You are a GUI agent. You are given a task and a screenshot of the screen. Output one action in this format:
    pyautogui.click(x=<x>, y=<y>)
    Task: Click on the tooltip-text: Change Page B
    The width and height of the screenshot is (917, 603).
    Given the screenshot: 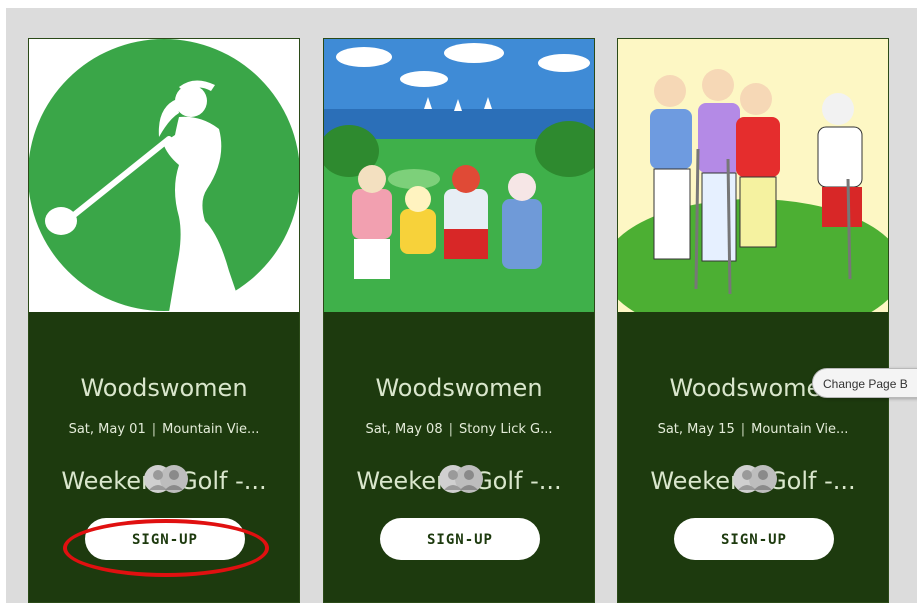 What is the action you would take?
    pyautogui.click(x=865, y=384)
    